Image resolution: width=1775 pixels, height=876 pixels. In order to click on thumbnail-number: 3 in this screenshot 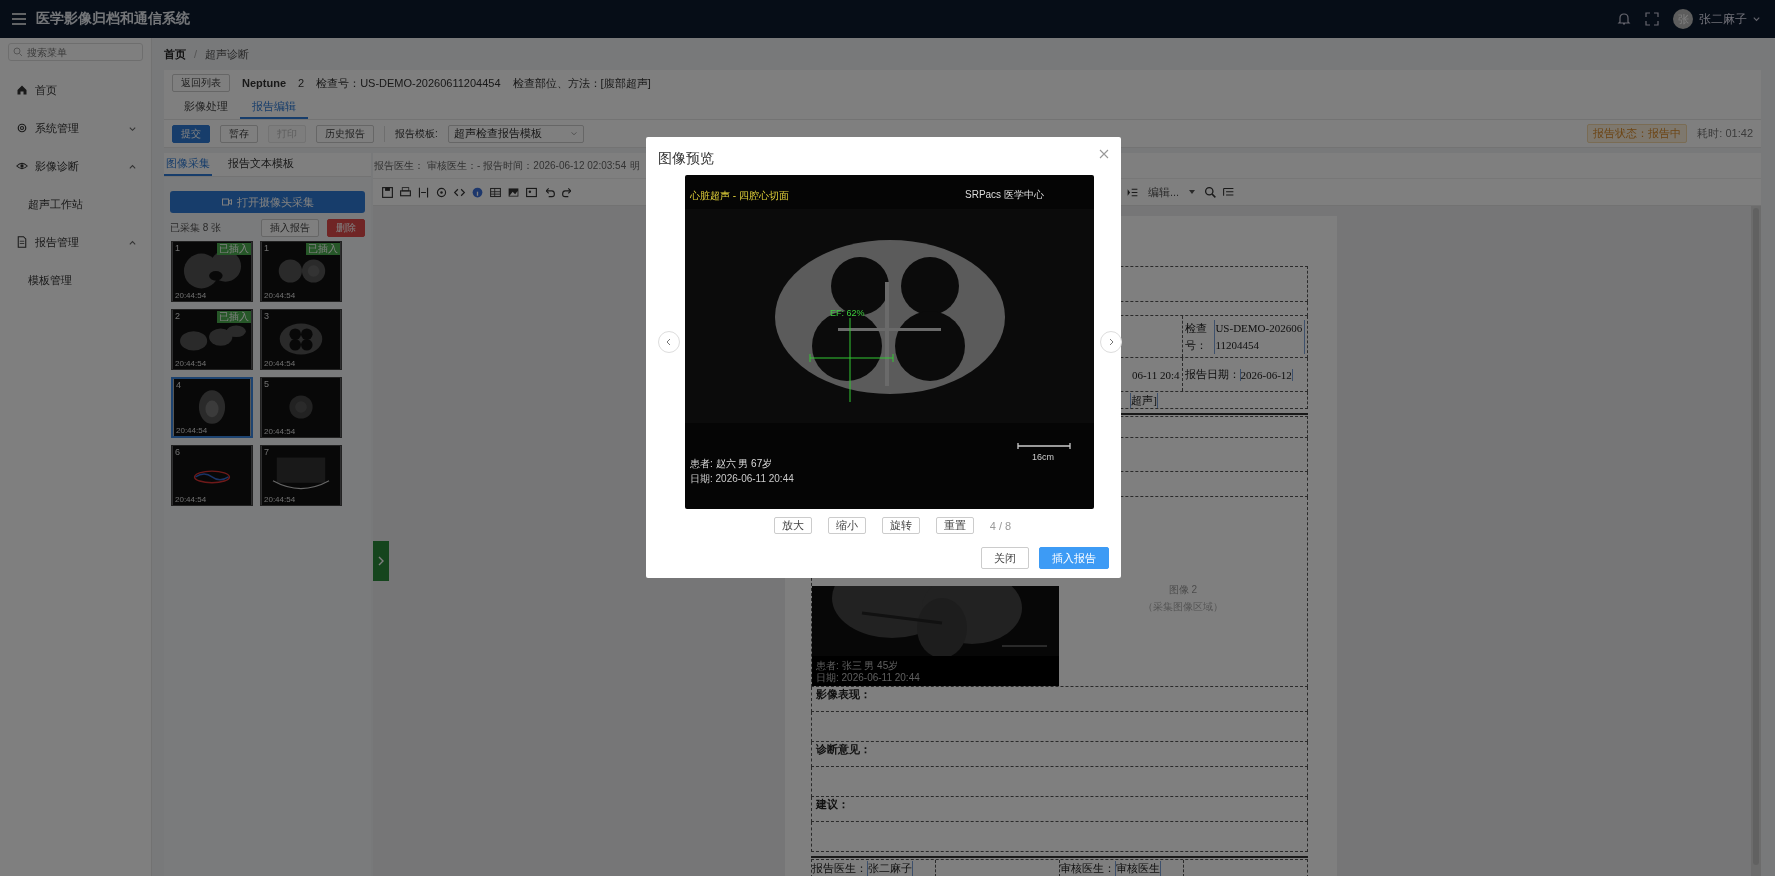, I will do `click(266, 316)`.